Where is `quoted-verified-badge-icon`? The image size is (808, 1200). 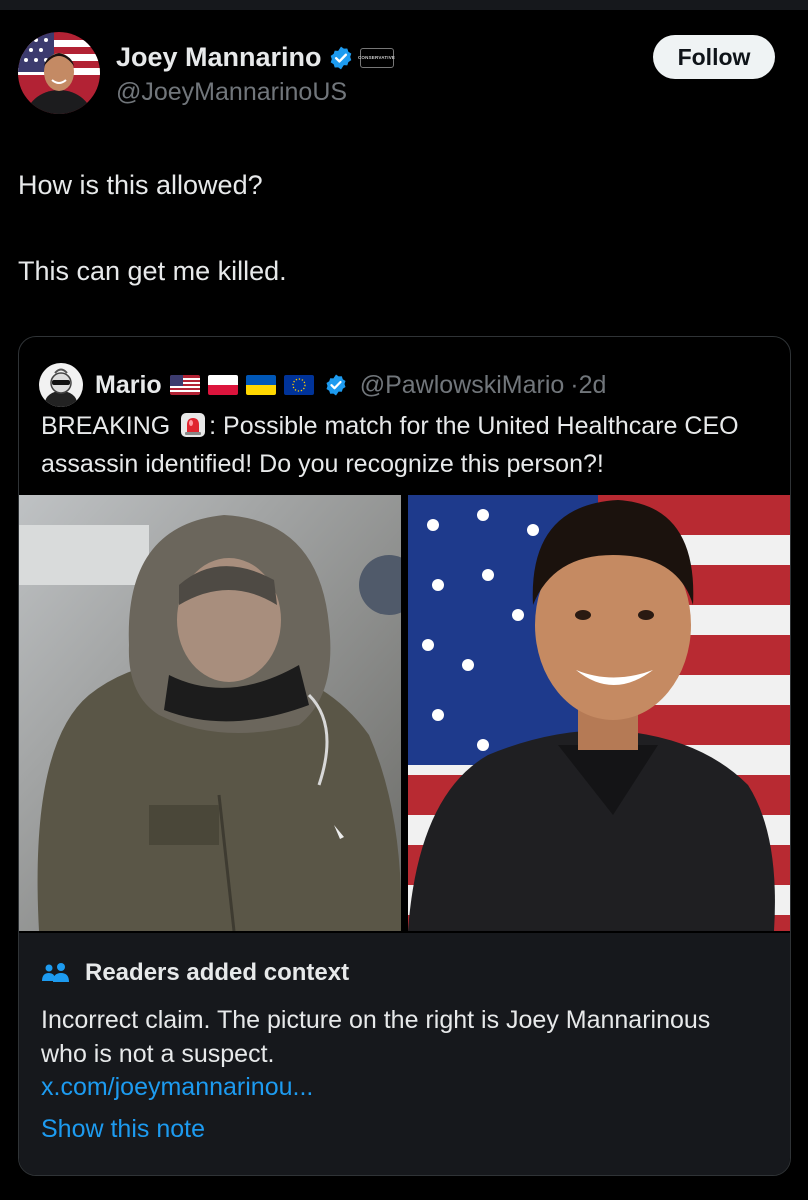 quoted-verified-badge-icon is located at coordinates (336, 385).